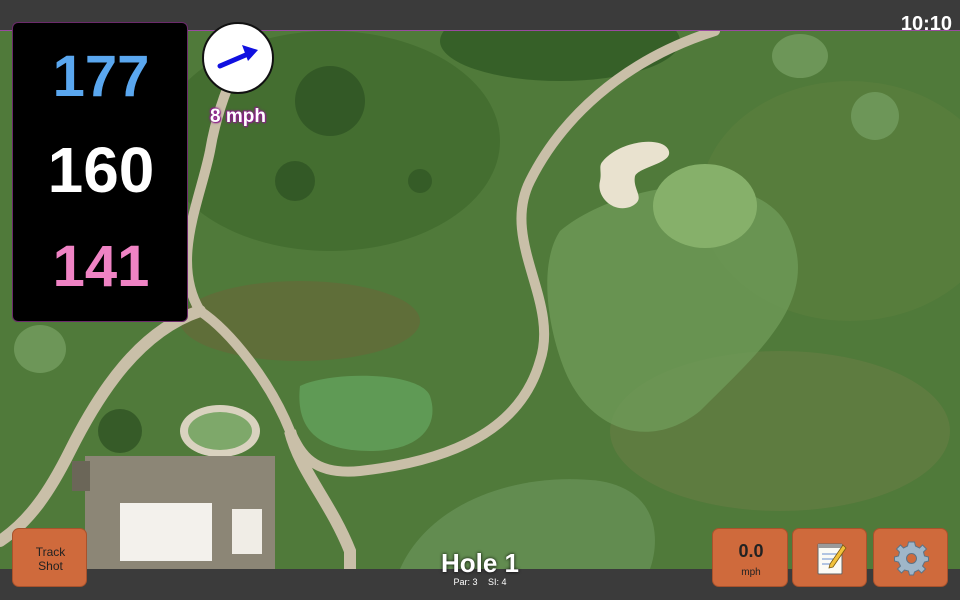  Describe the element at coordinates (480, 582) in the screenshot. I see `hole-info: Par: 3 SI: 4` at that location.